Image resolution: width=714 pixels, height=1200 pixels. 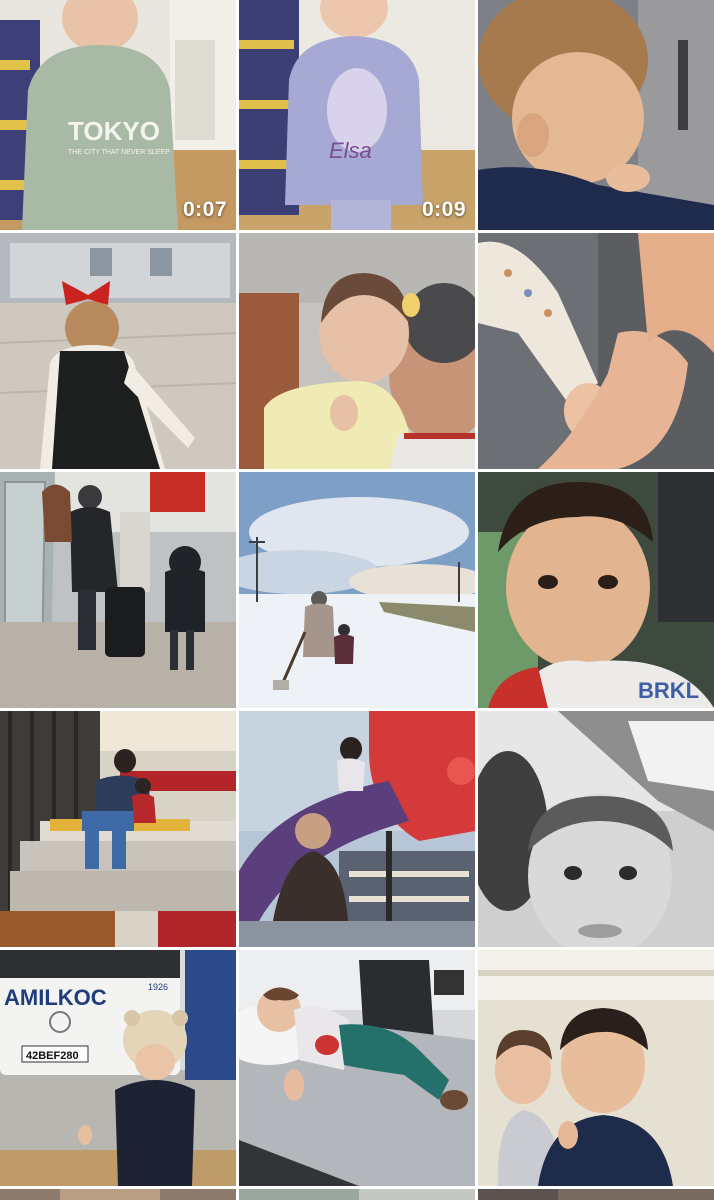 What do you see at coordinates (158, 987) in the screenshot?
I see `bus-year-text: 1926` at bounding box center [158, 987].